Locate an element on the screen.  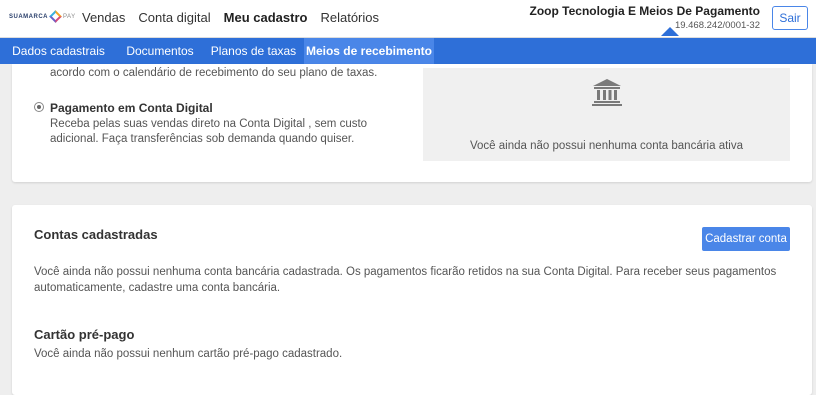
tab-documentos: Documentos is located at coordinates (160, 51).